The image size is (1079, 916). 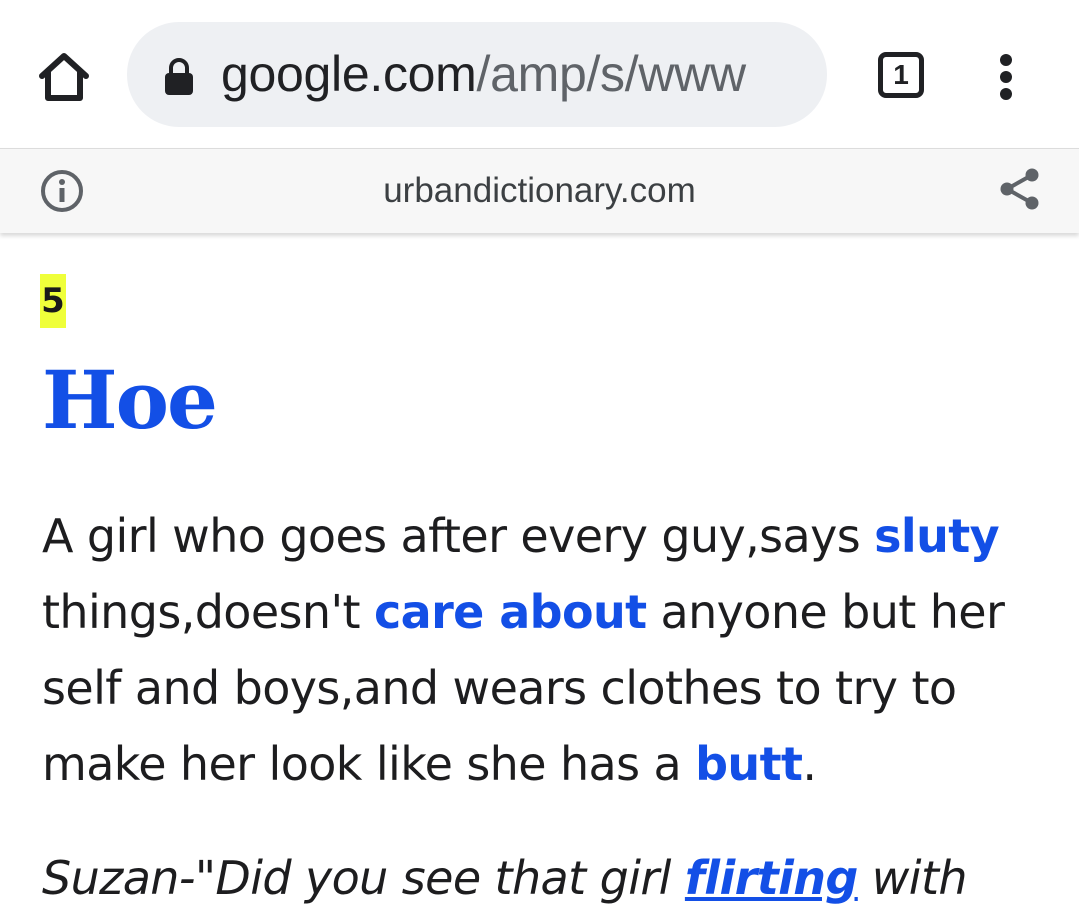 I want to click on meaning-link-sluty: sluty, so click(x=936, y=536).